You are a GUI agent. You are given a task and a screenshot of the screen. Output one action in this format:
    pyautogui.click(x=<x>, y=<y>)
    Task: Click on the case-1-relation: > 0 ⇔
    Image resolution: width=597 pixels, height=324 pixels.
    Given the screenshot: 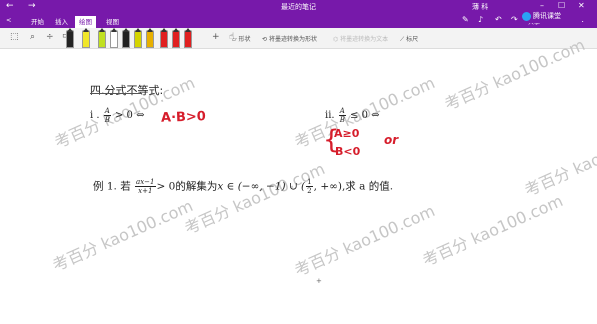 What is the action you would take?
    pyautogui.click(x=130, y=115)
    